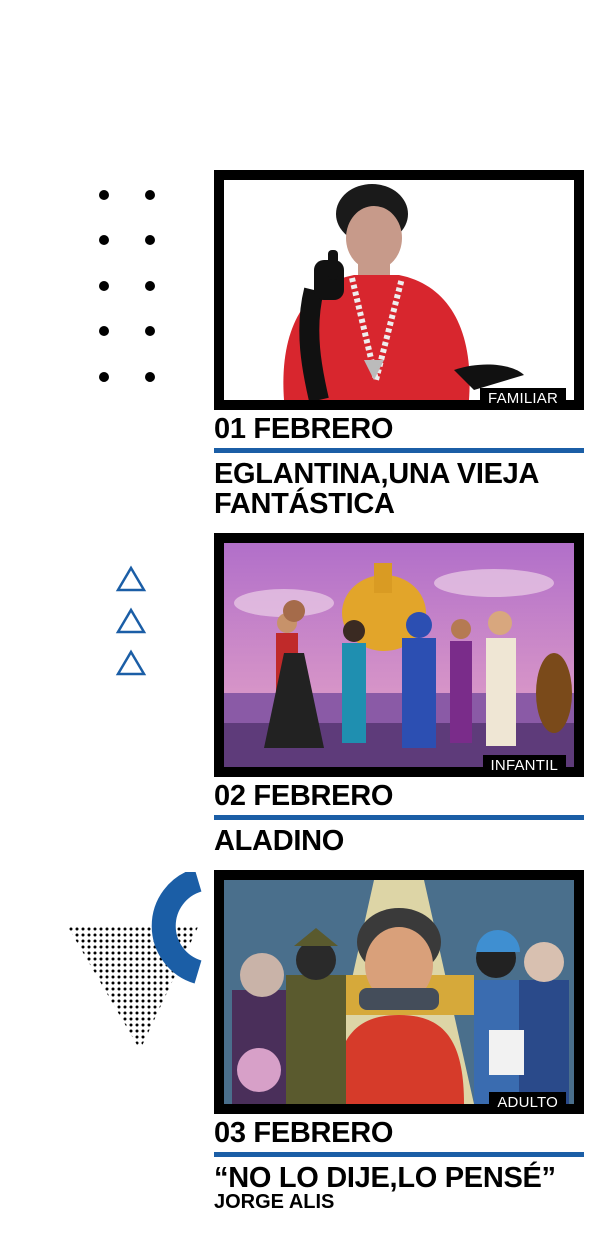 This screenshot has height=1241, width=592. I want to click on event-image-frame: ADULTO, so click(399, 992).